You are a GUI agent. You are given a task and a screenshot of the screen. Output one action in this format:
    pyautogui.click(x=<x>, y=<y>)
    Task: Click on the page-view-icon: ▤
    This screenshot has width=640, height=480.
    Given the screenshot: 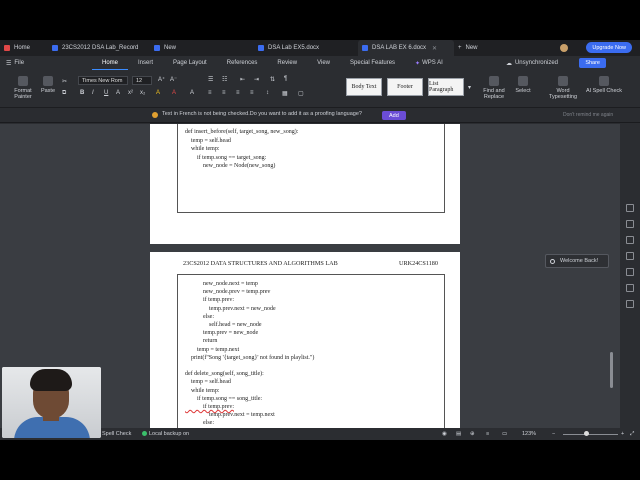 What is the action you would take?
    pyautogui.click(x=458, y=434)
    